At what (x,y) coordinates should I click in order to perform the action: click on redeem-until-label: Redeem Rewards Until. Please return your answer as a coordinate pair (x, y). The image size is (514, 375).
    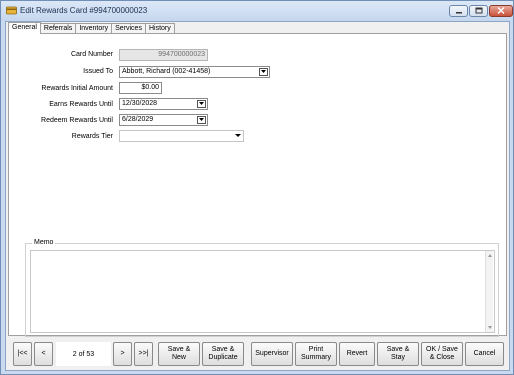
    Looking at the image, I should click on (77, 120).